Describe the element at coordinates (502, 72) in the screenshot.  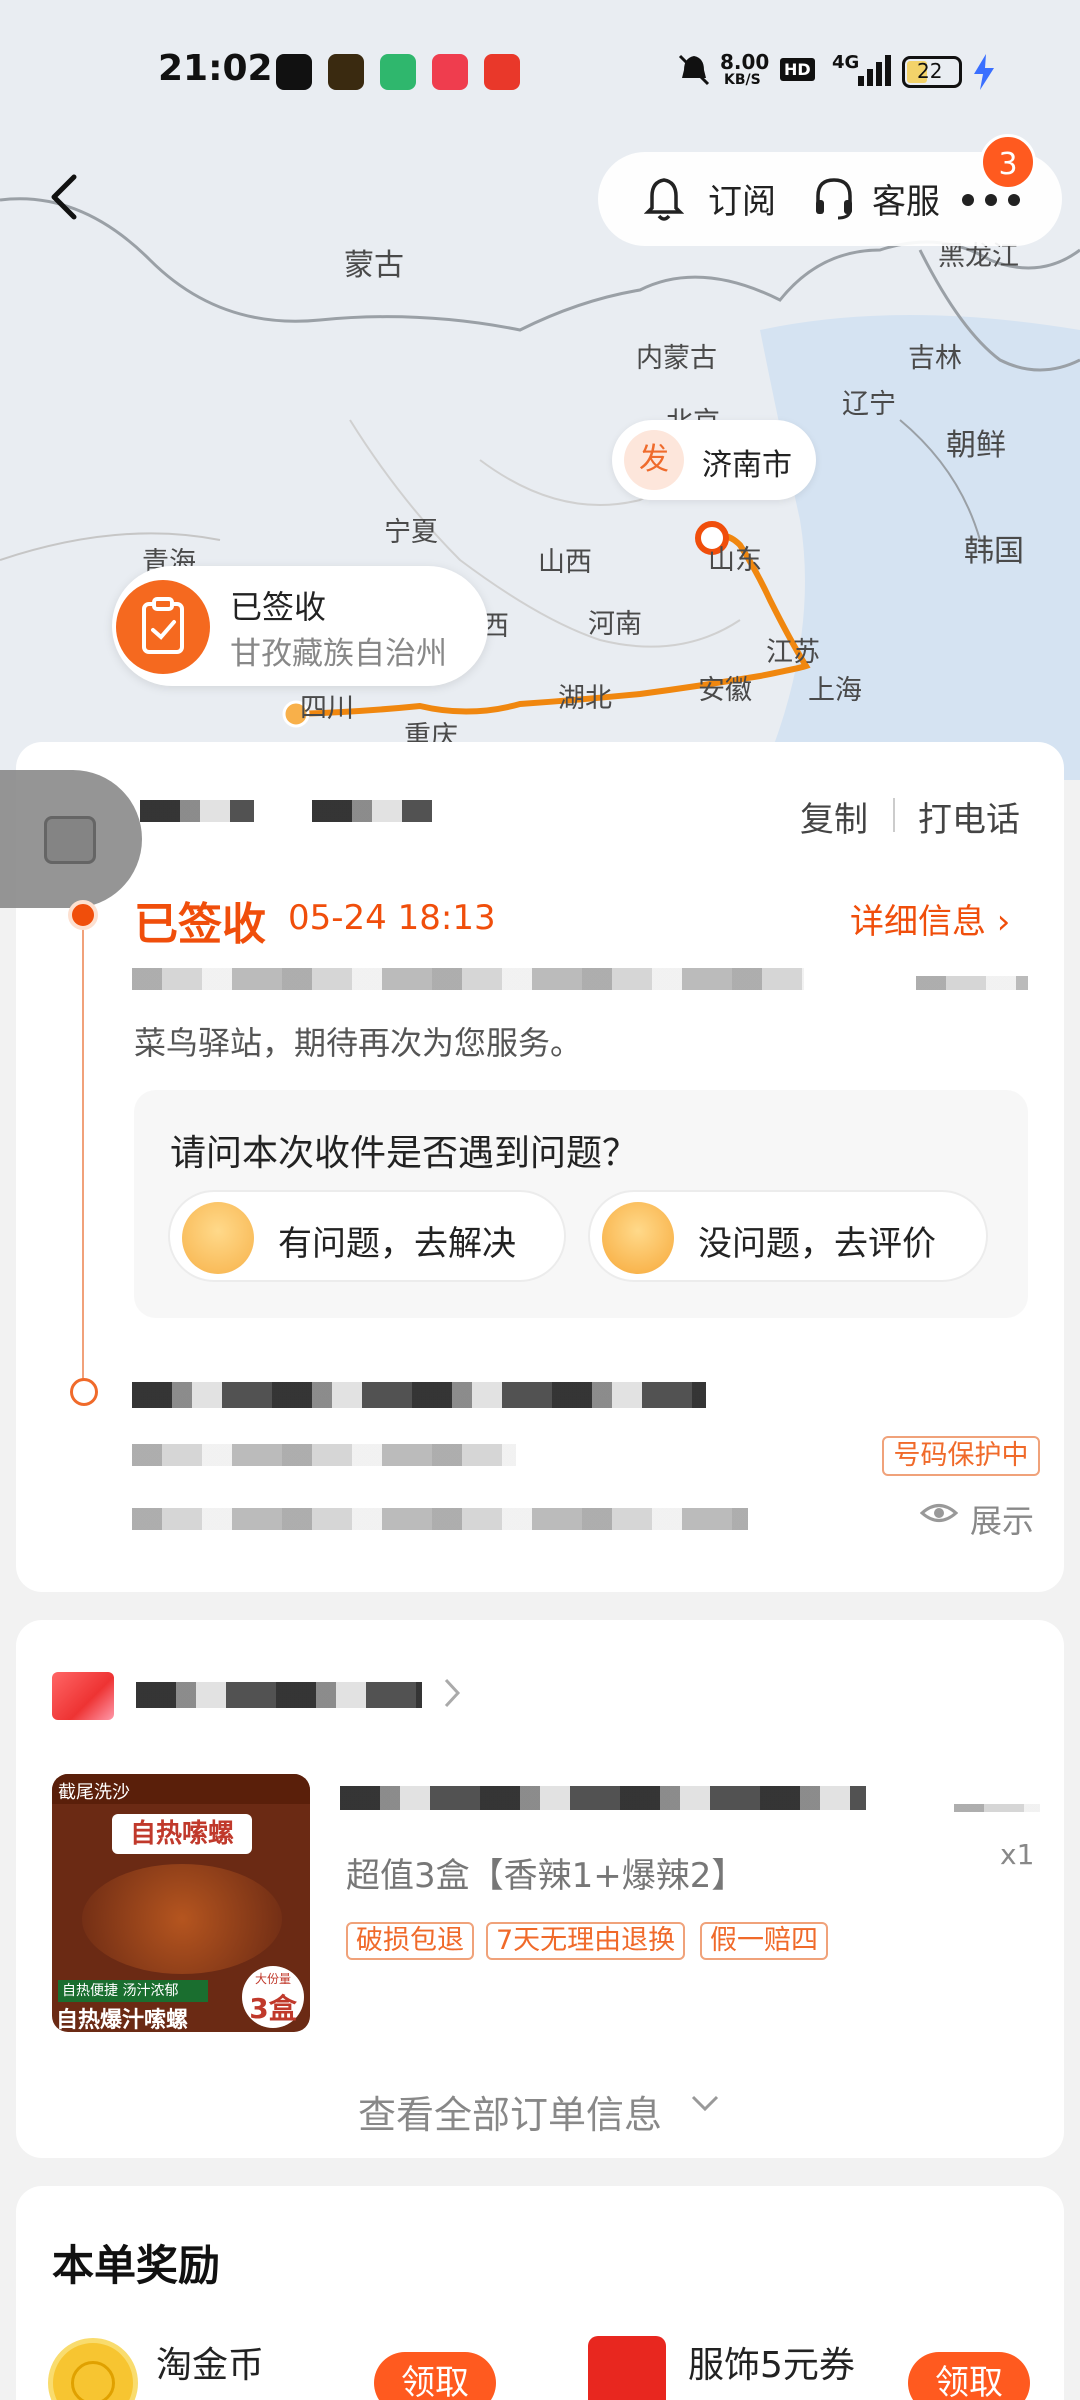
I see `news-app-icon` at that location.